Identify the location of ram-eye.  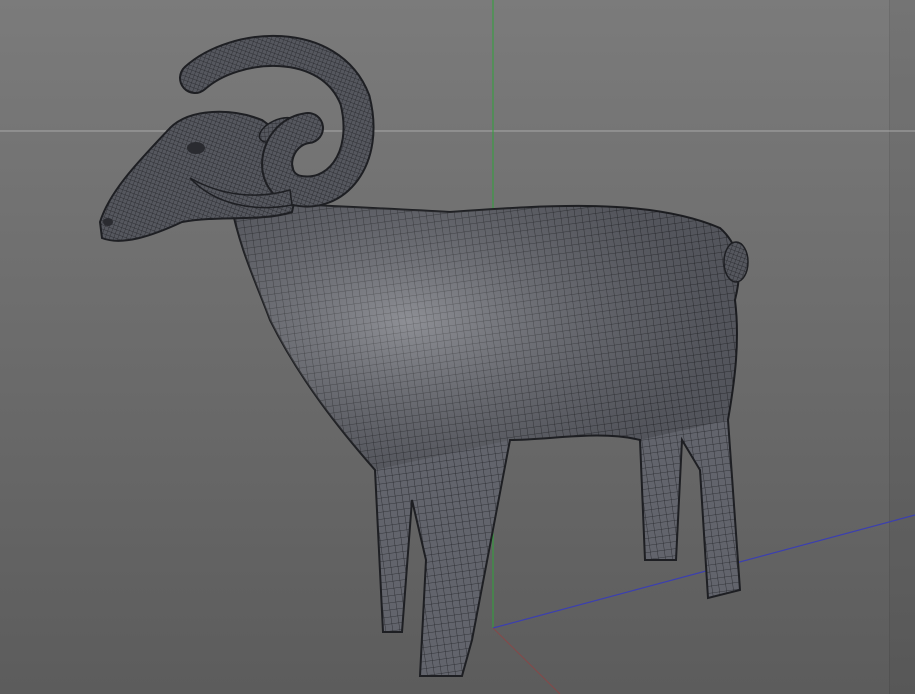
(196, 148).